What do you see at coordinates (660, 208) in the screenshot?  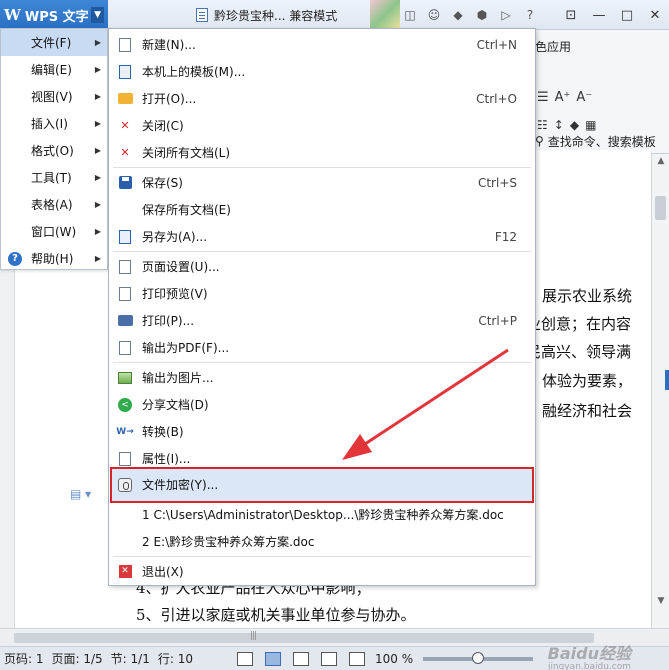 I see `scroll-thumb` at bounding box center [660, 208].